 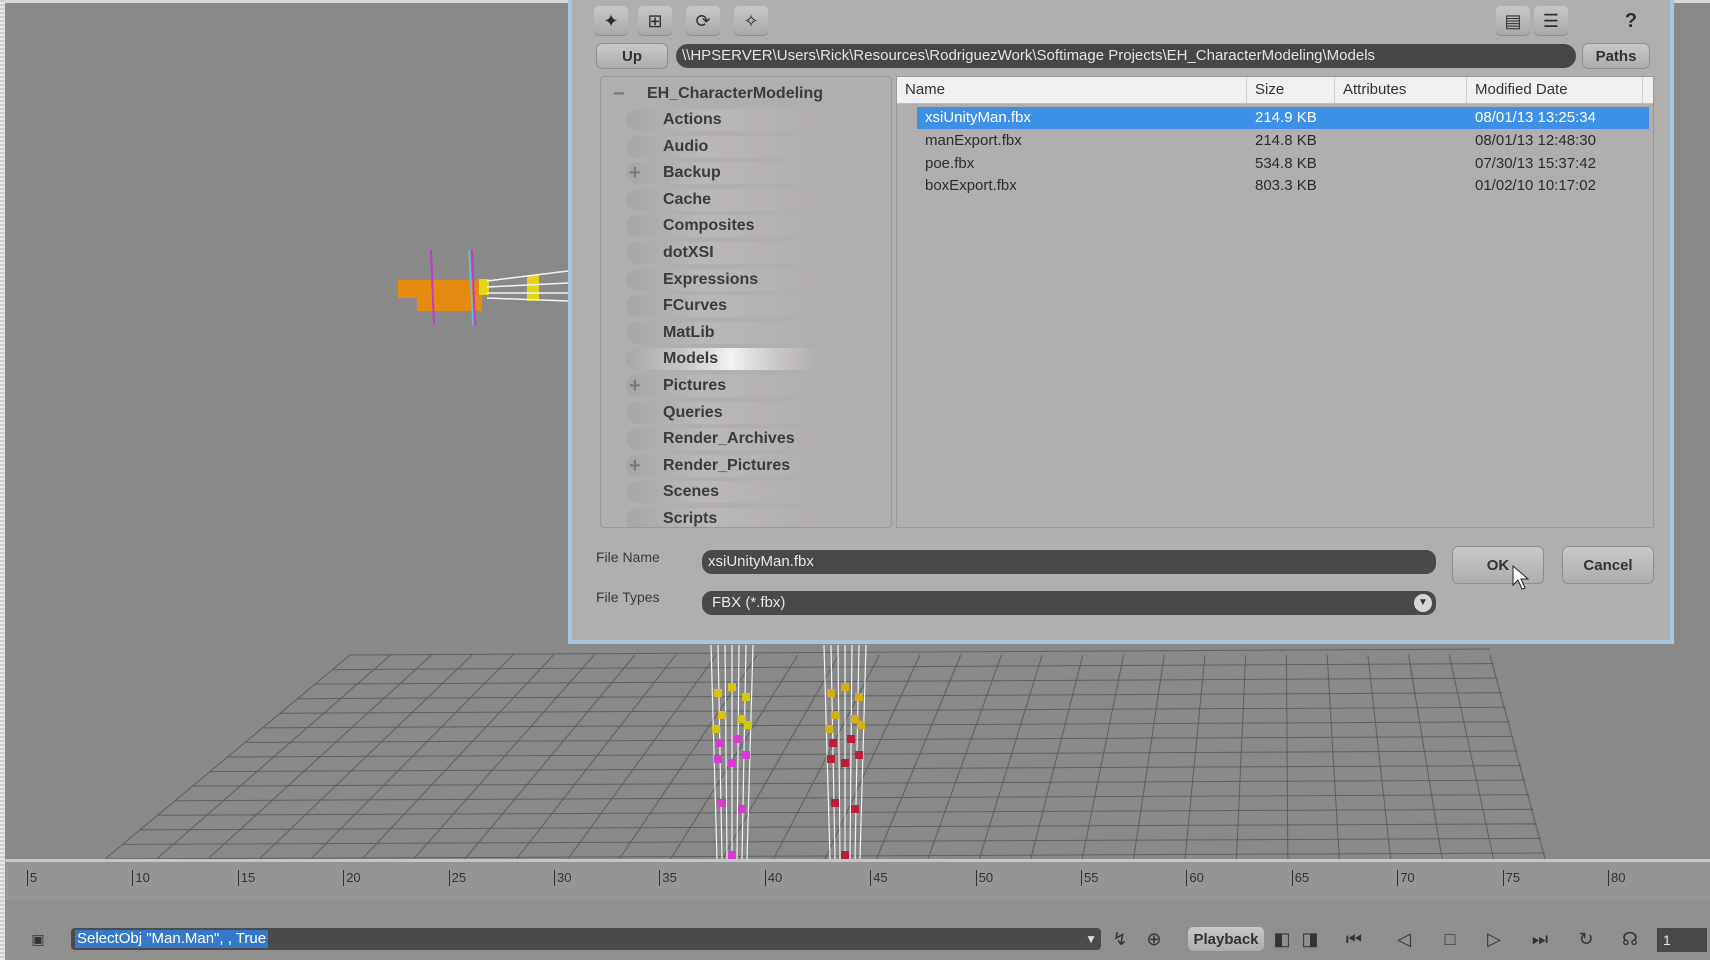 What do you see at coordinates (731, 280) in the screenshot?
I see `tree-item: Expressions` at bounding box center [731, 280].